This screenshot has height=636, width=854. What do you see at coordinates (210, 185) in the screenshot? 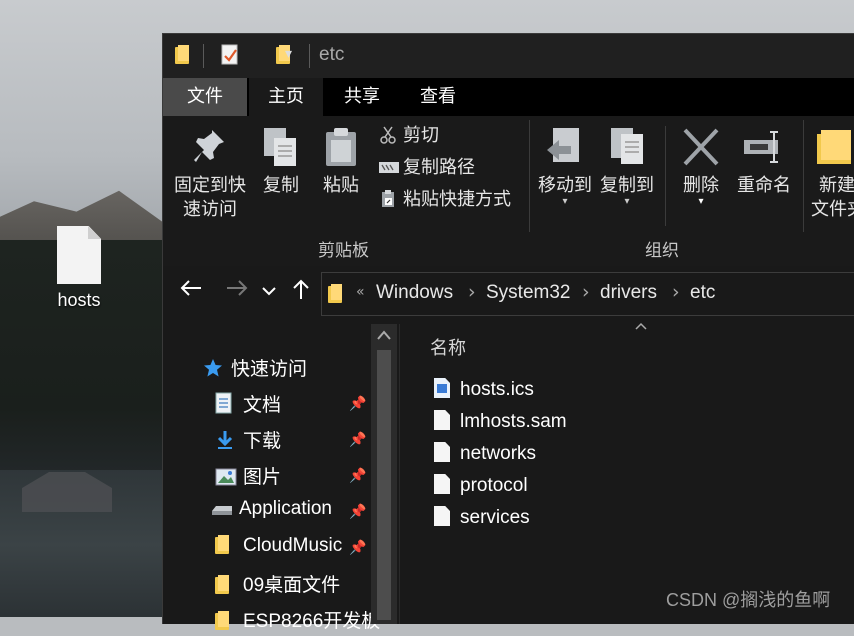
I see `pin-label-1: 固定到快` at bounding box center [210, 185].